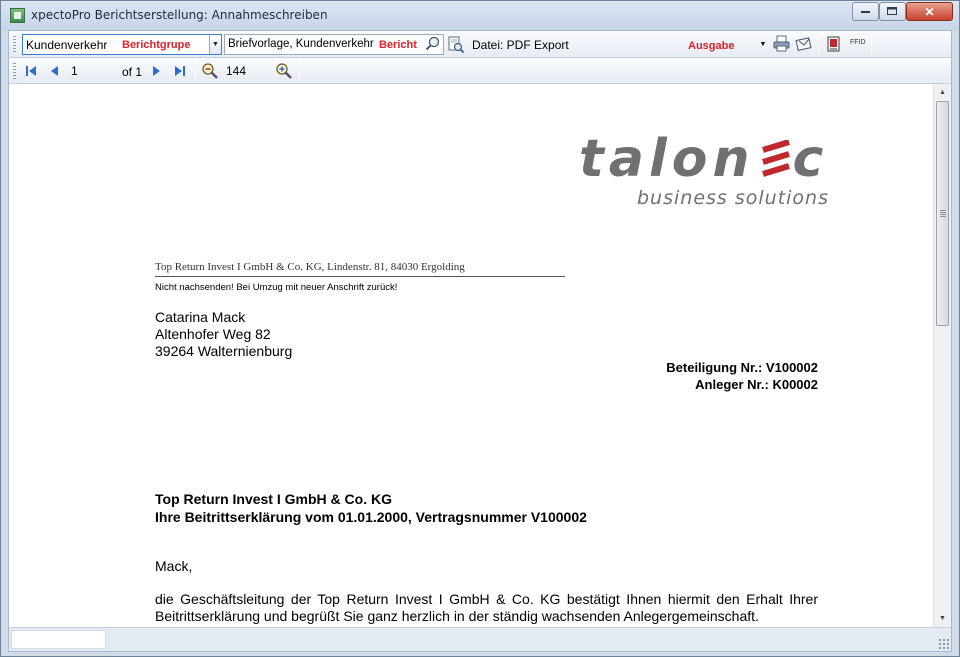 This screenshot has height=657, width=960. Describe the element at coordinates (132, 72) in the screenshot. I see `page-total: of 1` at that location.